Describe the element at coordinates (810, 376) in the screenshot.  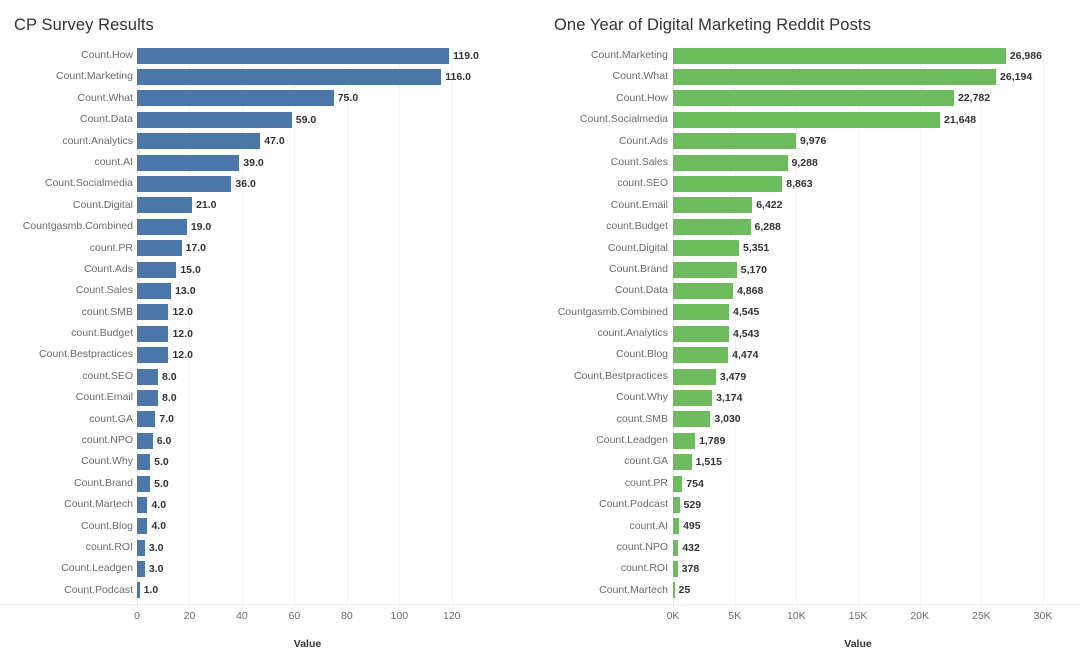
I see `bar-row: Count.Bestpractices 3,479` at that location.